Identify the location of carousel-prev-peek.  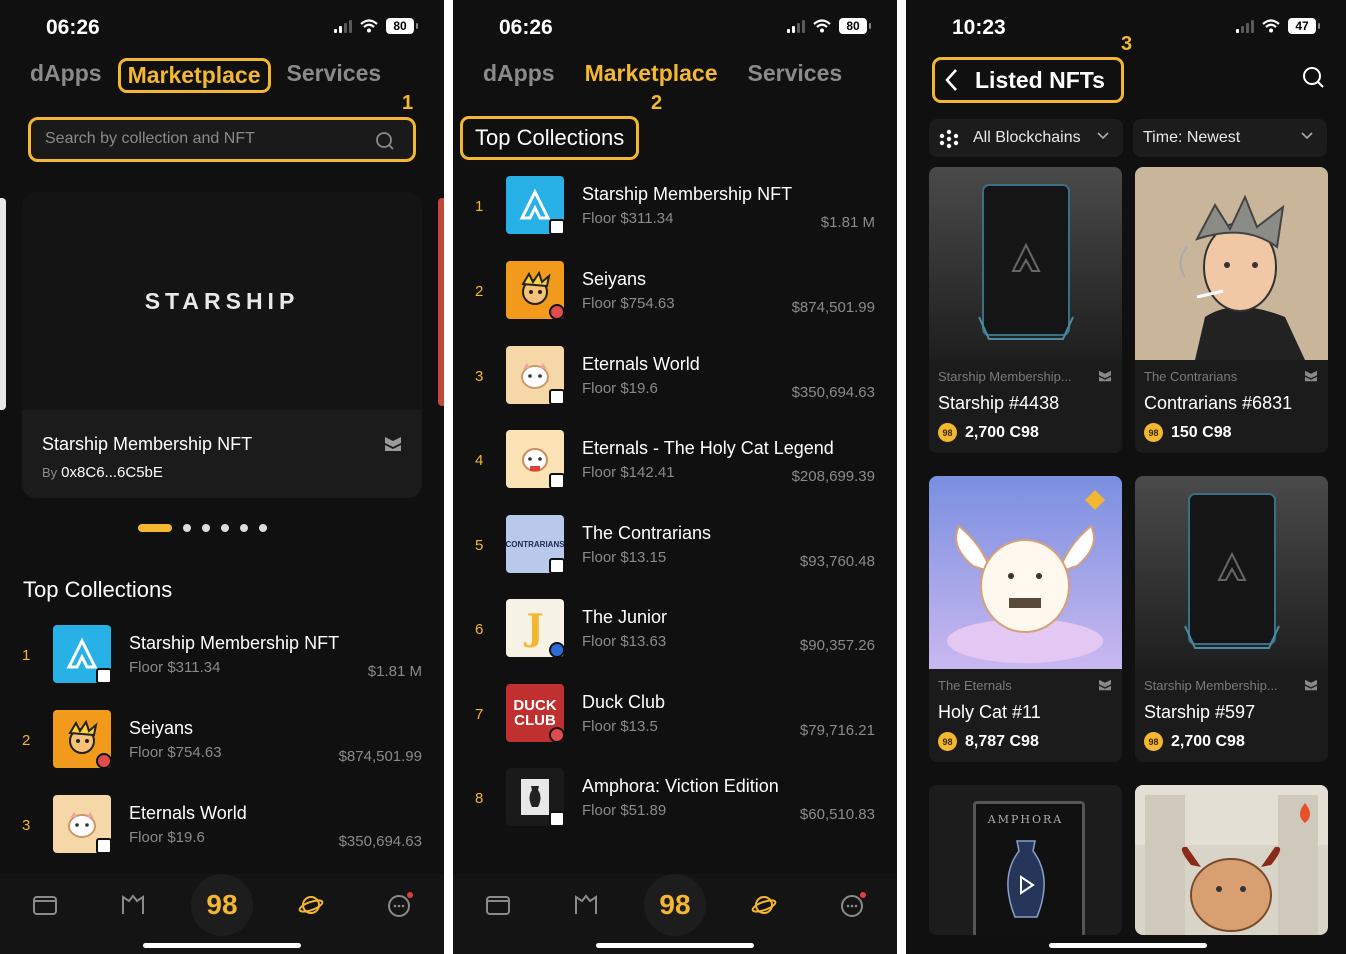
(3, 304).